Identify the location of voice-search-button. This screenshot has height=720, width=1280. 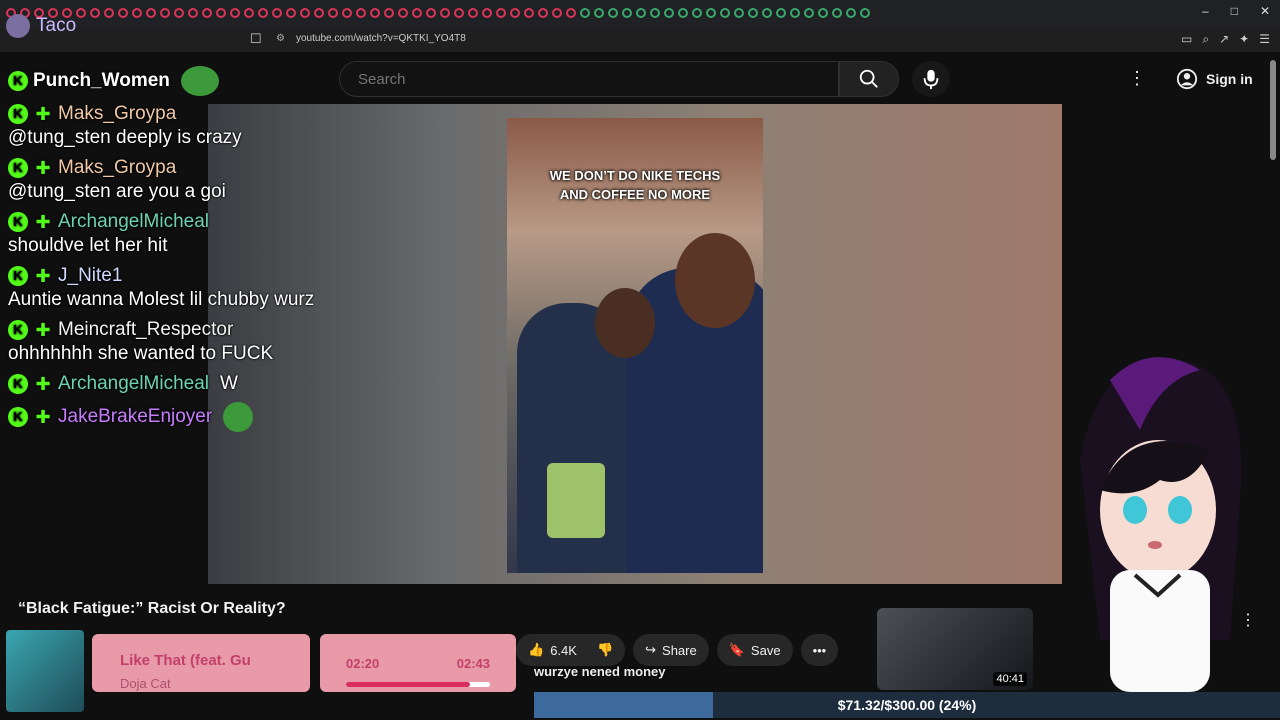
(931, 79).